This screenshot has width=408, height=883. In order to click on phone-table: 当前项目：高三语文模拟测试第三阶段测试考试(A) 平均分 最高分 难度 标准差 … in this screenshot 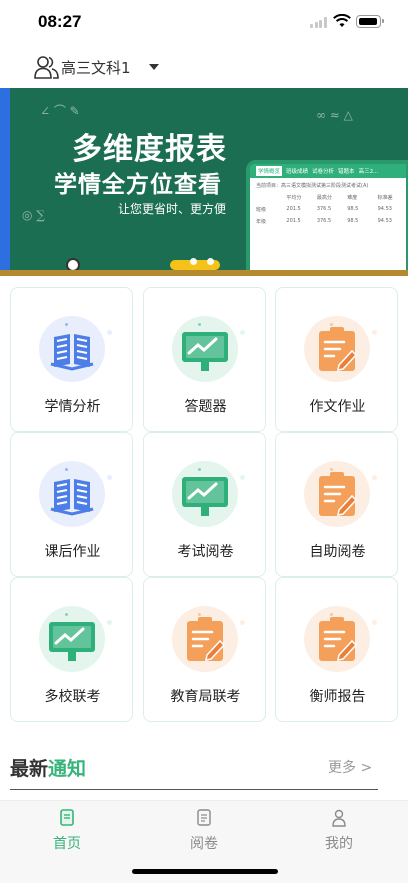, I will do `click(328, 203)`.